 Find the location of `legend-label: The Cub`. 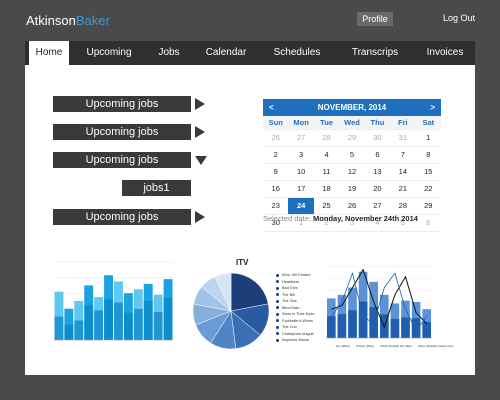

legend-label: The Cub is located at coordinates (289, 327).